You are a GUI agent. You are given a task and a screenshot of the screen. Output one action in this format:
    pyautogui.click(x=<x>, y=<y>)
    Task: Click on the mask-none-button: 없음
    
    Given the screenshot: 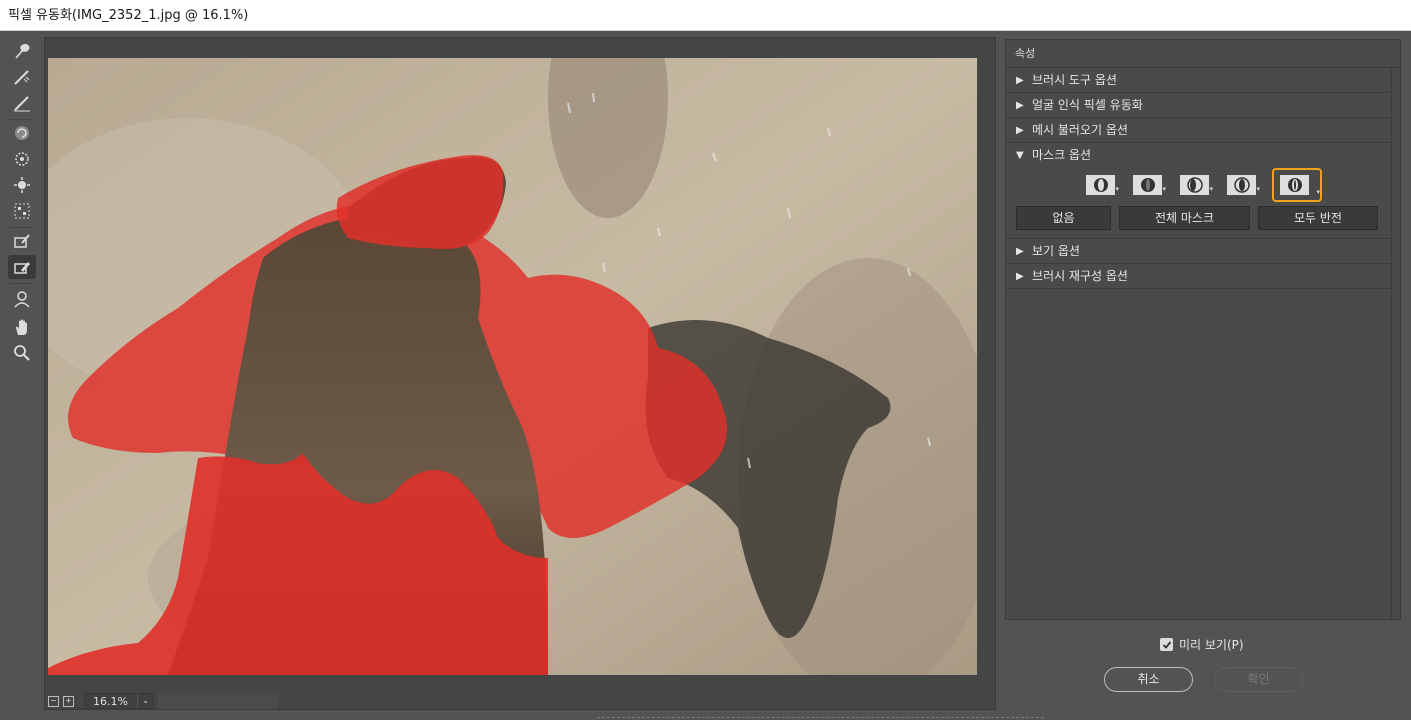 What is the action you would take?
    pyautogui.click(x=1063, y=218)
    